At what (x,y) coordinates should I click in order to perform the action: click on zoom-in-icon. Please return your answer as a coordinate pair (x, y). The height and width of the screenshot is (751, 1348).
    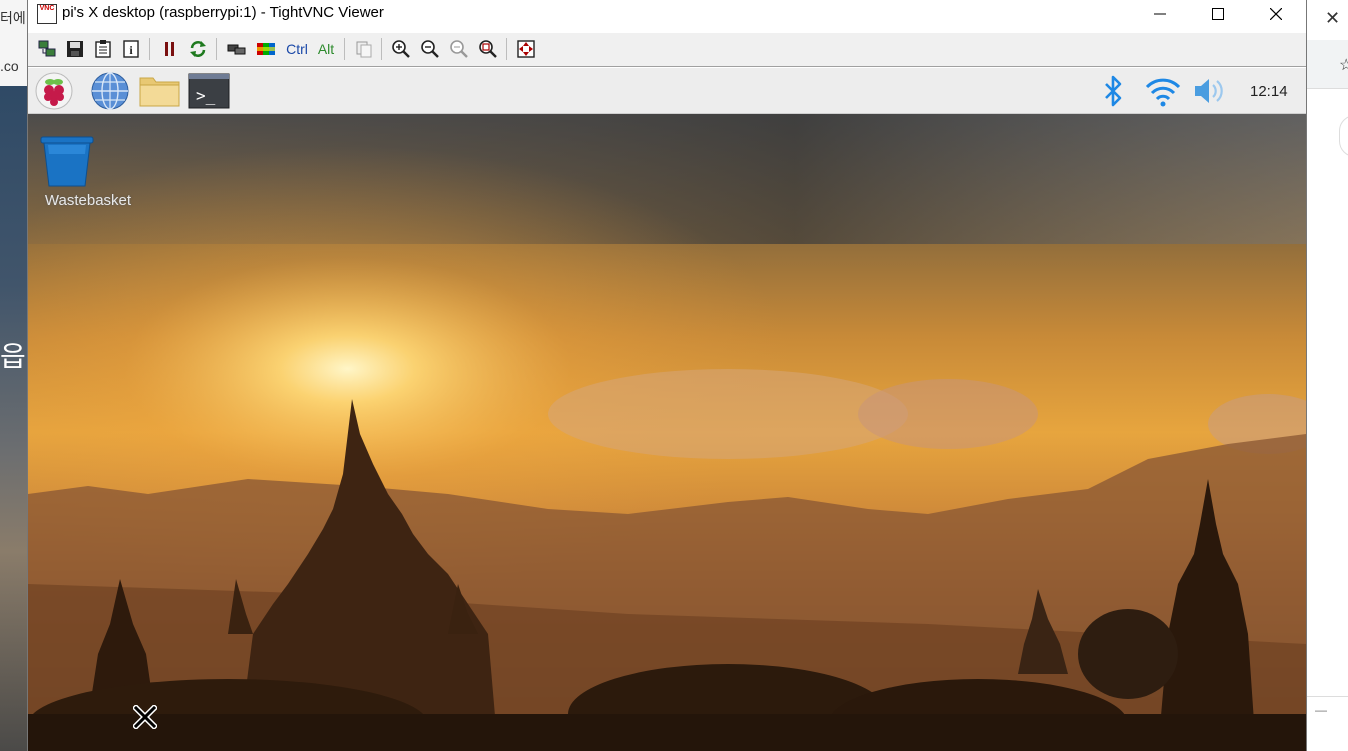
    Looking at the image, I should click on (401, 49).